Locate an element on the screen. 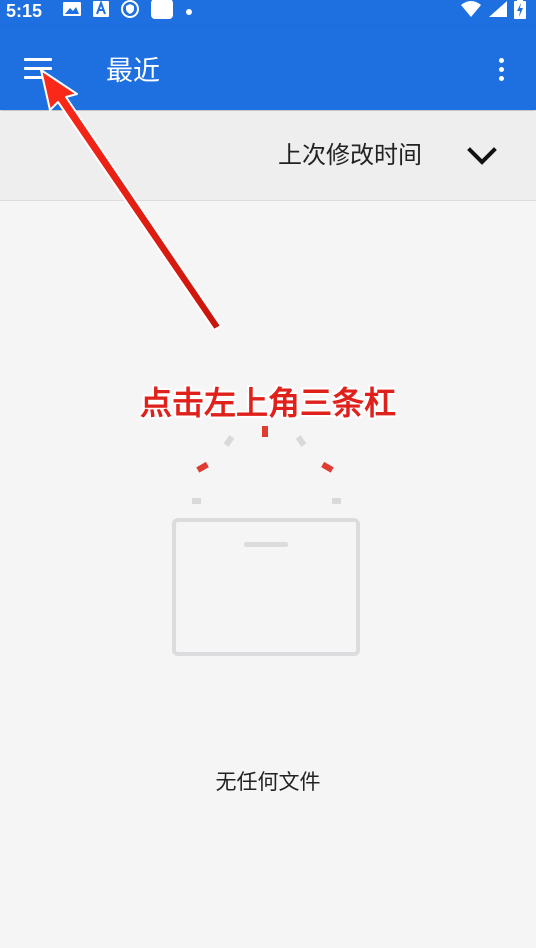 This screenshot has height=948, width=536. status-bar: 5:15 is located at coordinates (268, 13).